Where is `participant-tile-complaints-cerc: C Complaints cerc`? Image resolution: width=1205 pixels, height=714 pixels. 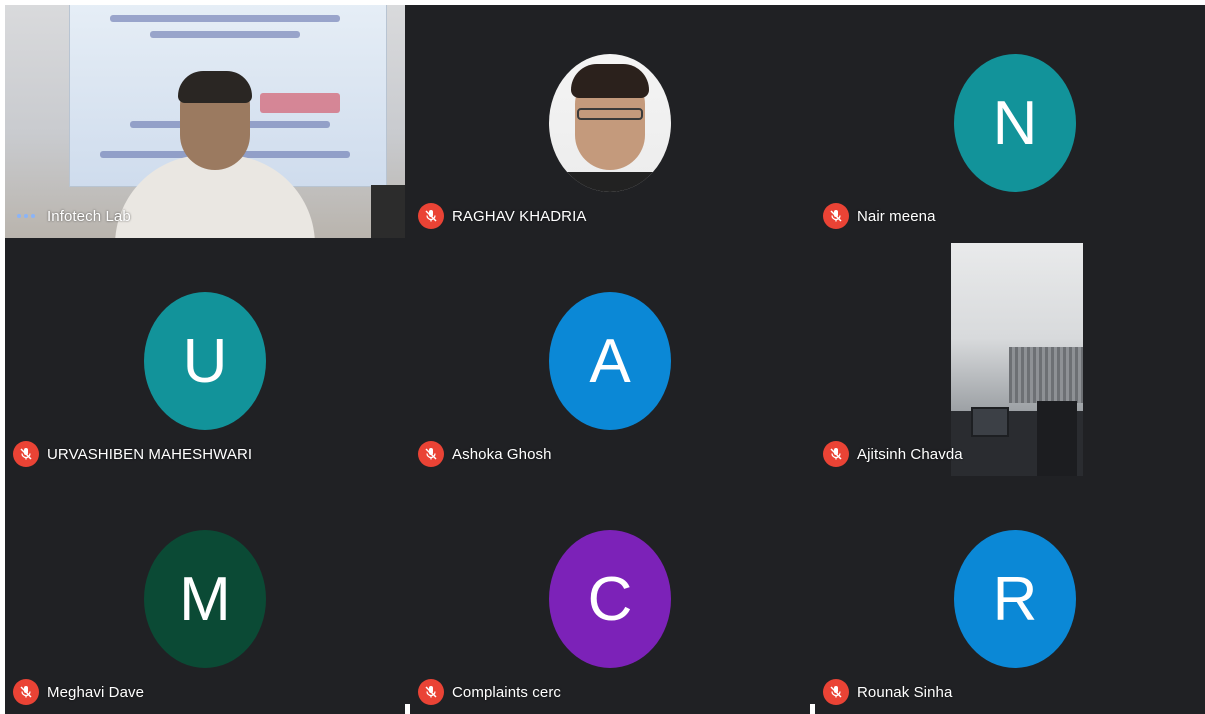
participant-tile-complaints-cerc: C Complaints cerc is located at coordinates (610, 597).